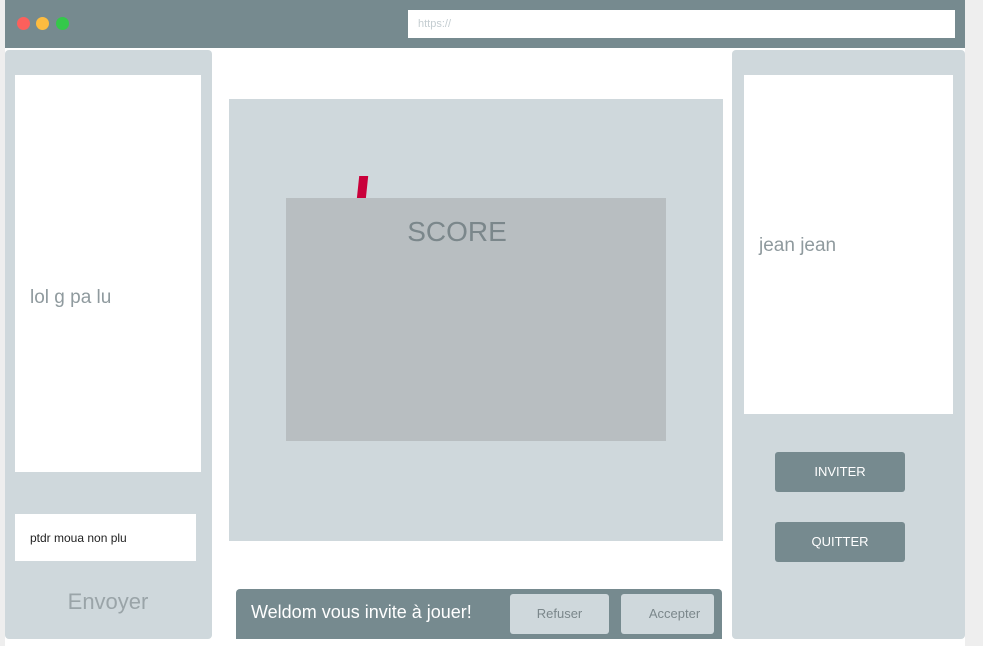  I want to click on browser-titlebar: https://, so click(485, 24).